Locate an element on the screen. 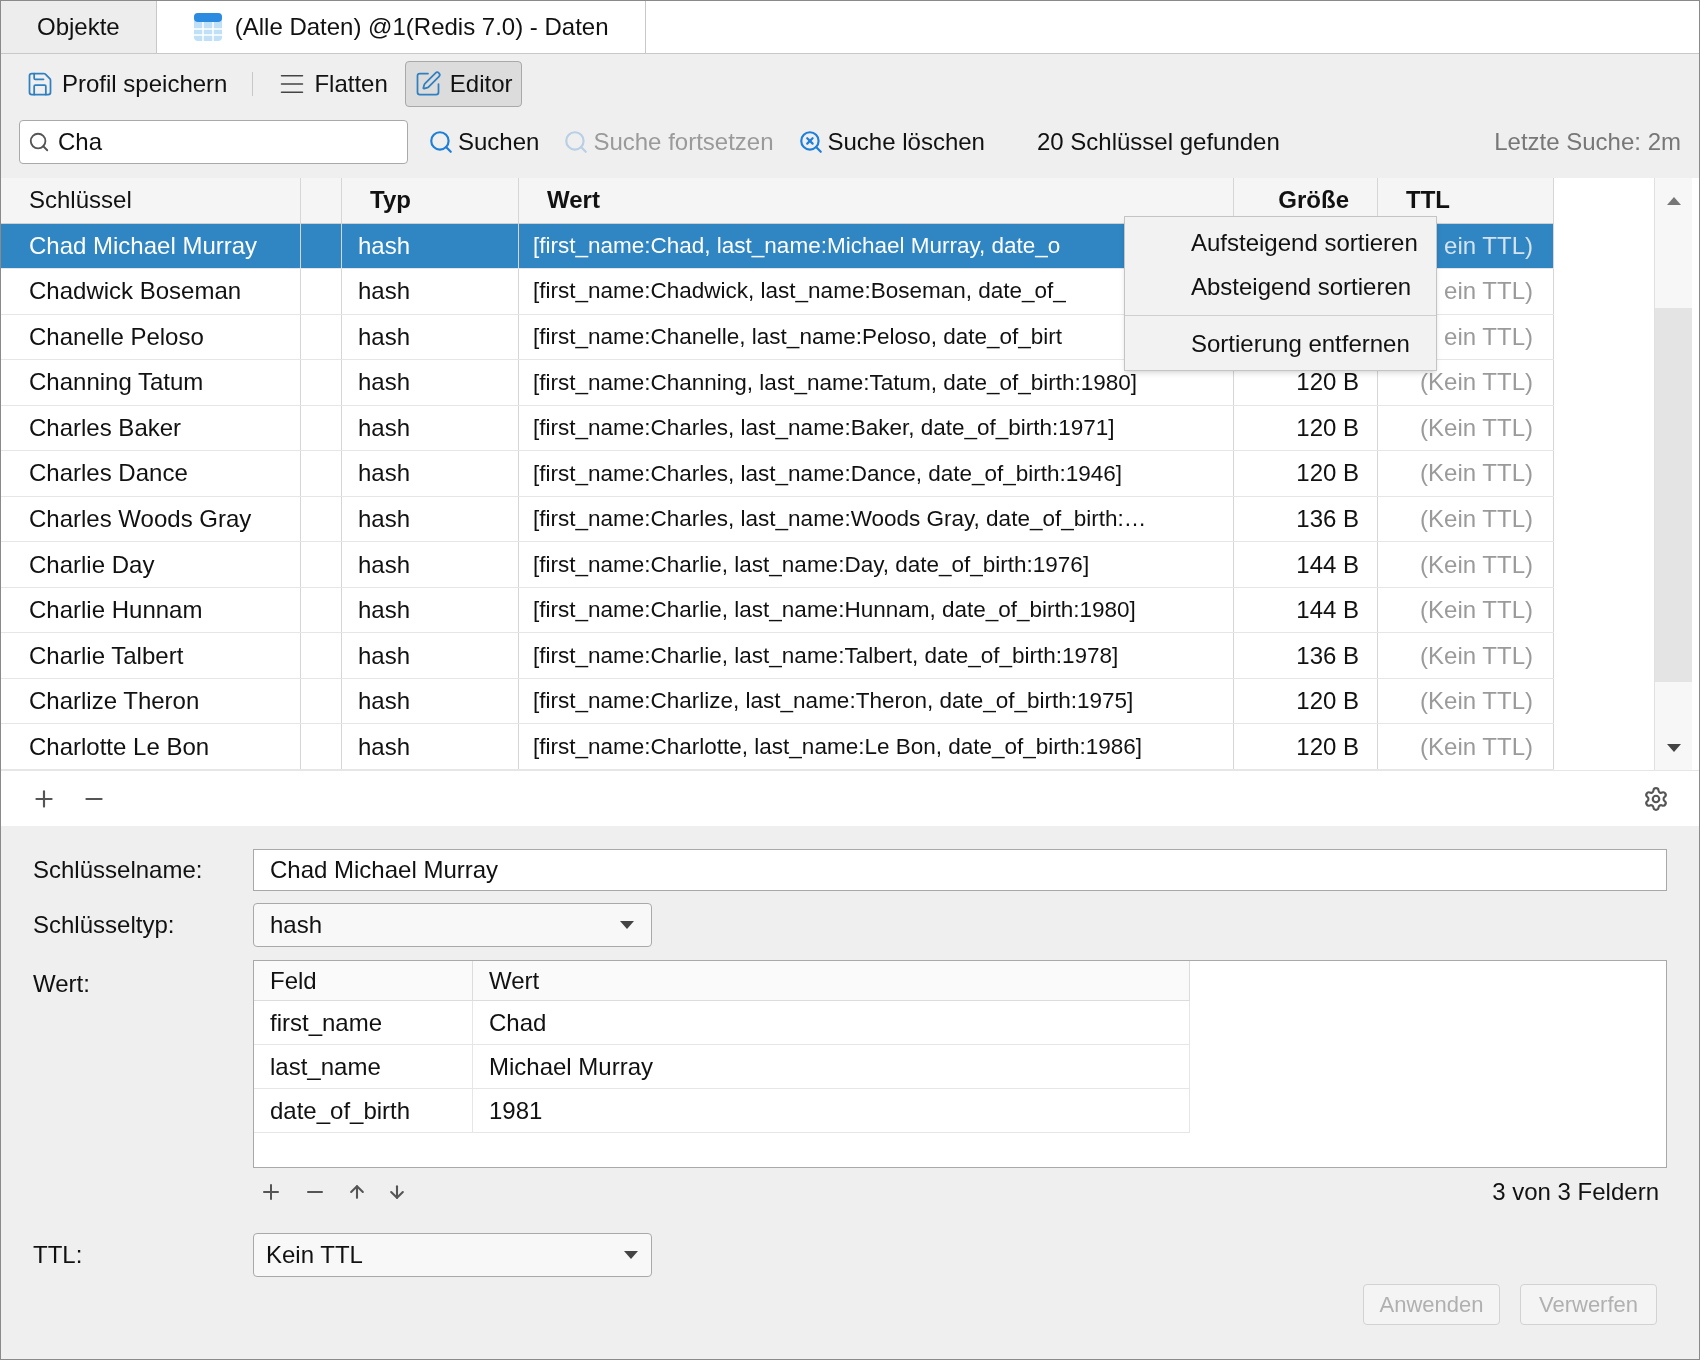  column-header: Feld is located at coordinates (363, 980).